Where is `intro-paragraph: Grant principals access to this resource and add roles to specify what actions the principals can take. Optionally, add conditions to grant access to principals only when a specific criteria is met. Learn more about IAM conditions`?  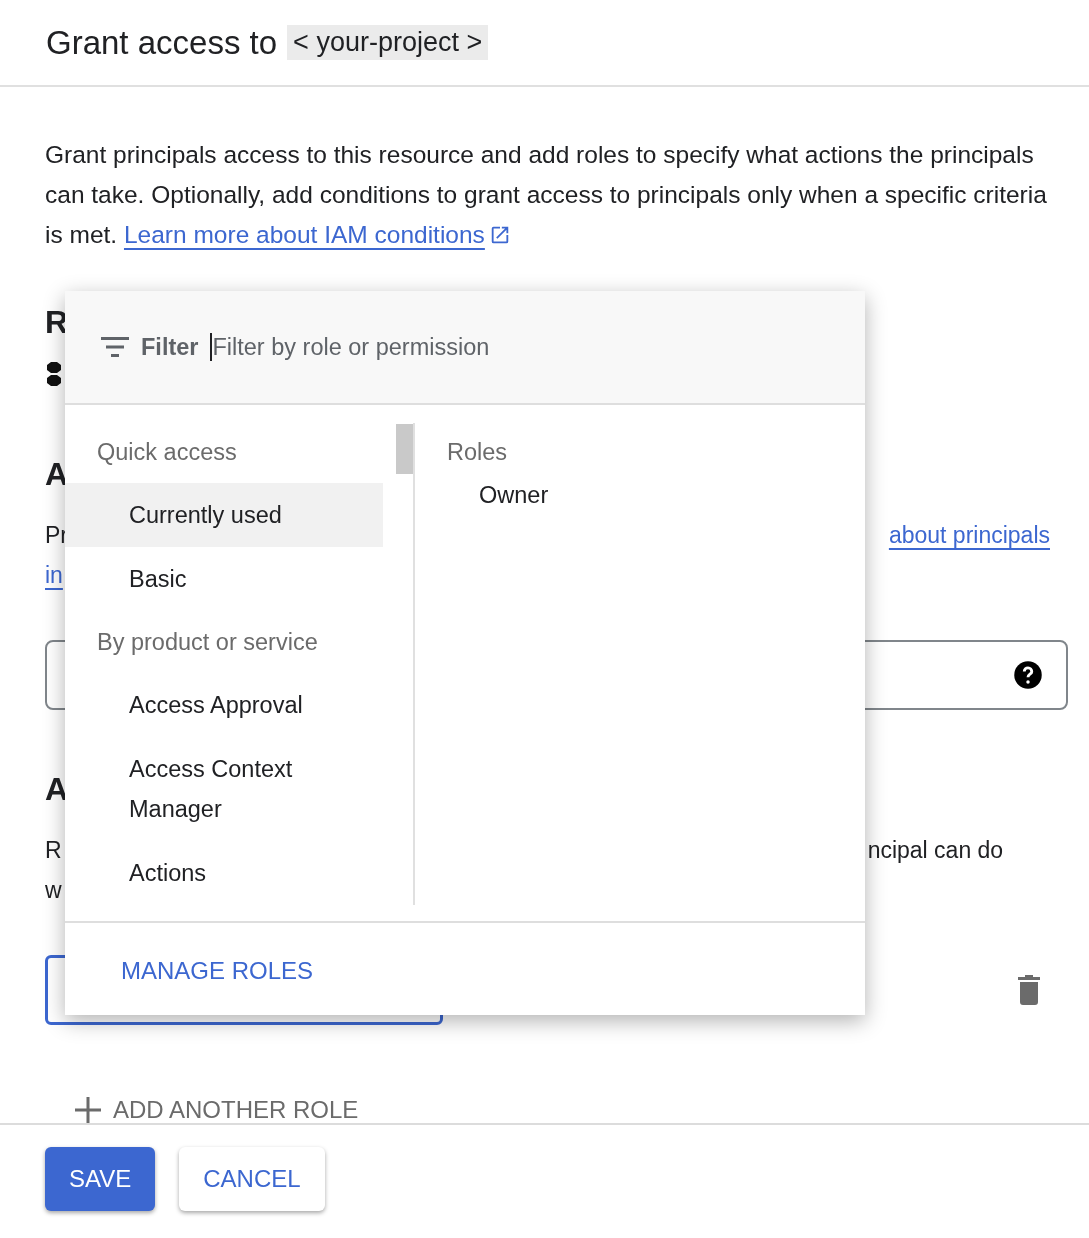 intro-paragraph: Grant principals access to this resource and add roles to specify what actions the principals can take. Optionally, add conditions to grant access to principals only when a specific criteria is met. Learn more about IAM conditions is located at coordinates (546, 195).